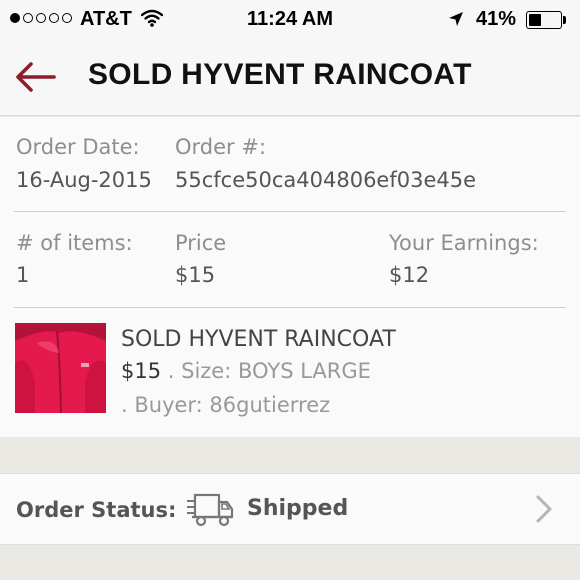  I want to click on nav-bar: SOLD HYVENT RAINCOAT, so click(290, 78).